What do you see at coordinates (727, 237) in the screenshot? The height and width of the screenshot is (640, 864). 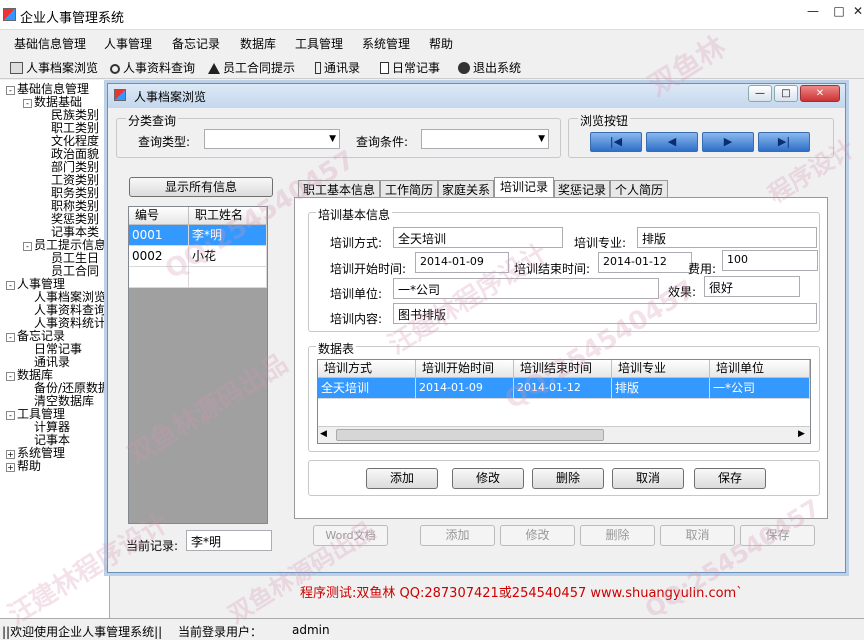 I see `major-field: 排版` at bounding box center [727, 237].